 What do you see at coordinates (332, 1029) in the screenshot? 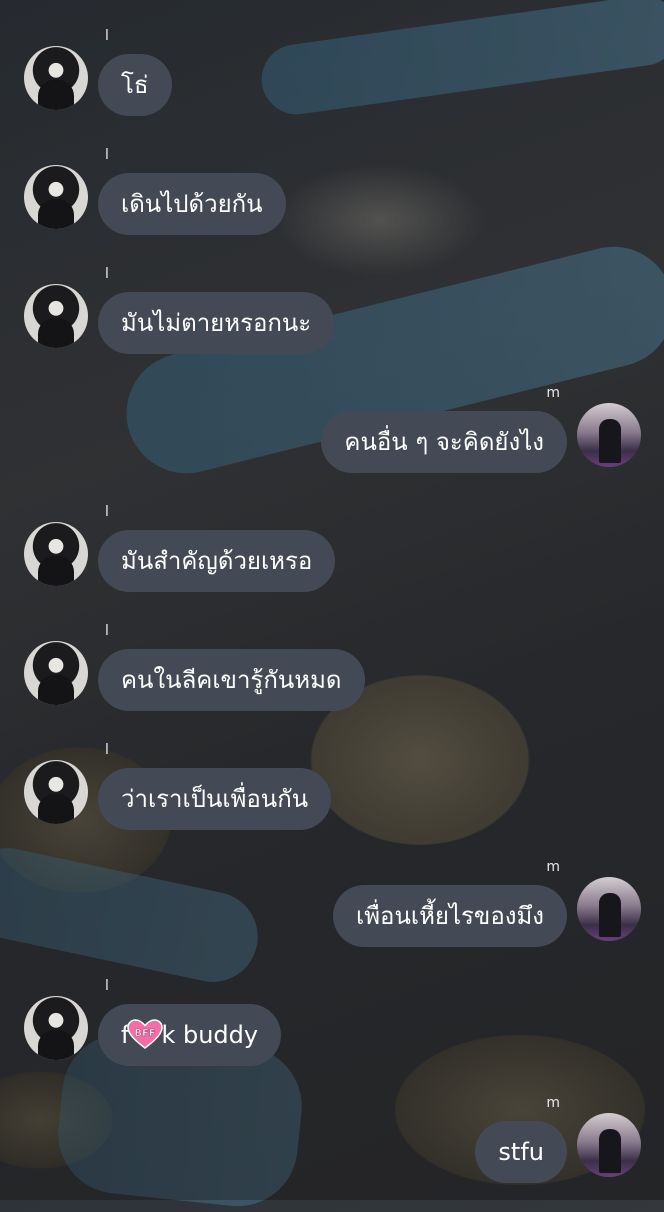
I see `message-row-incoming: l f BFF k buddy` at bounding box center [332, 1029].